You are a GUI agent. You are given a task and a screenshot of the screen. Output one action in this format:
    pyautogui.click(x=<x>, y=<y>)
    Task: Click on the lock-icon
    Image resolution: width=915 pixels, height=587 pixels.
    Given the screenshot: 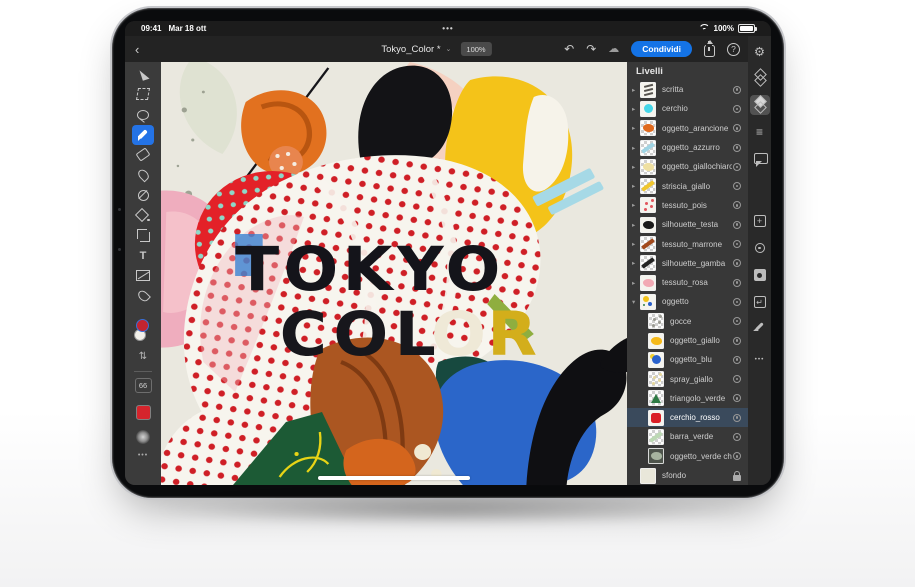 What is the action you would take?
    pyautogui.click(x=737, y=475)
    